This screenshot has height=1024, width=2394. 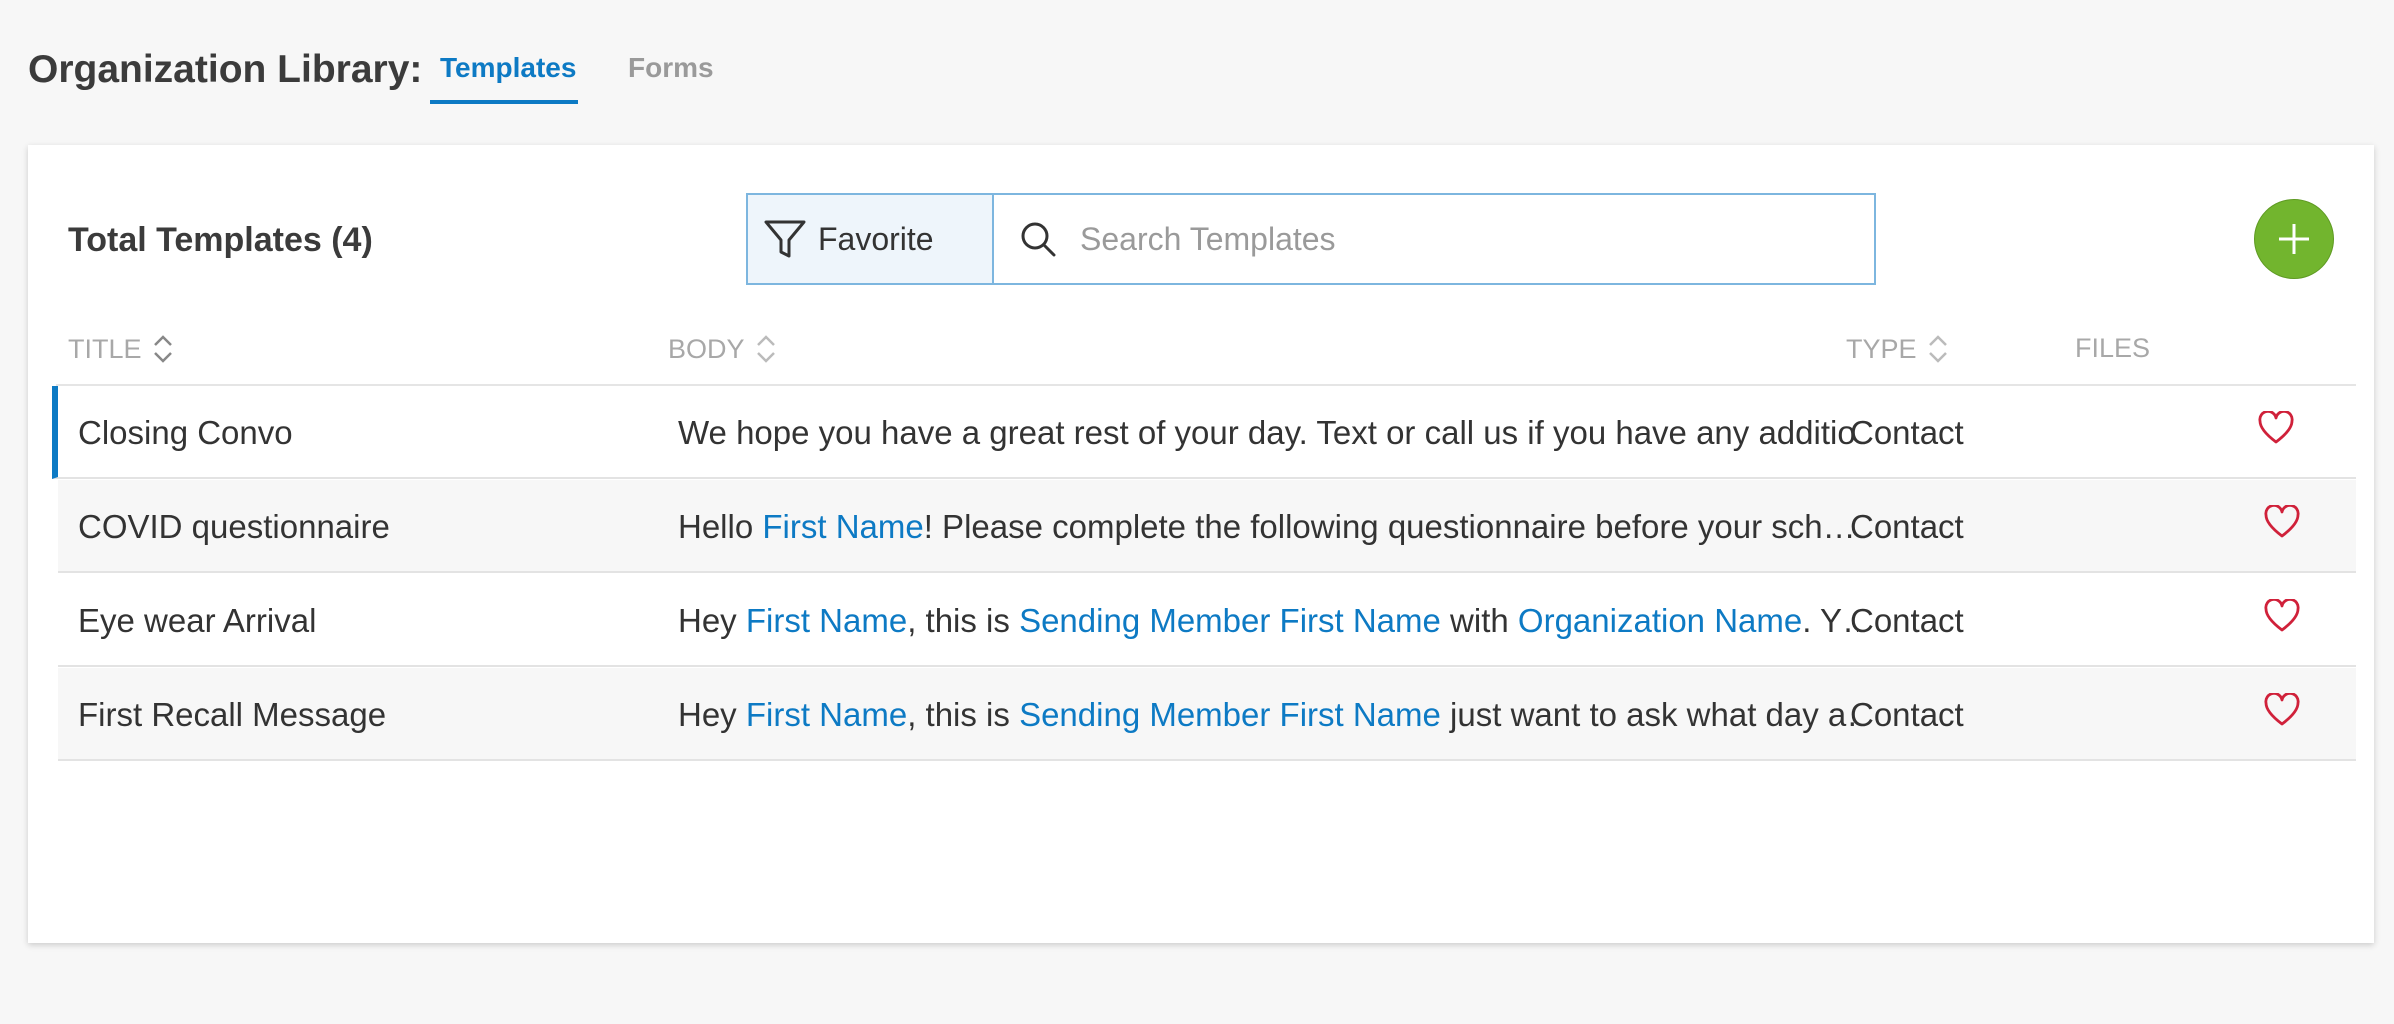 I want to click on plus-icon, so click(x=2294, y=239).